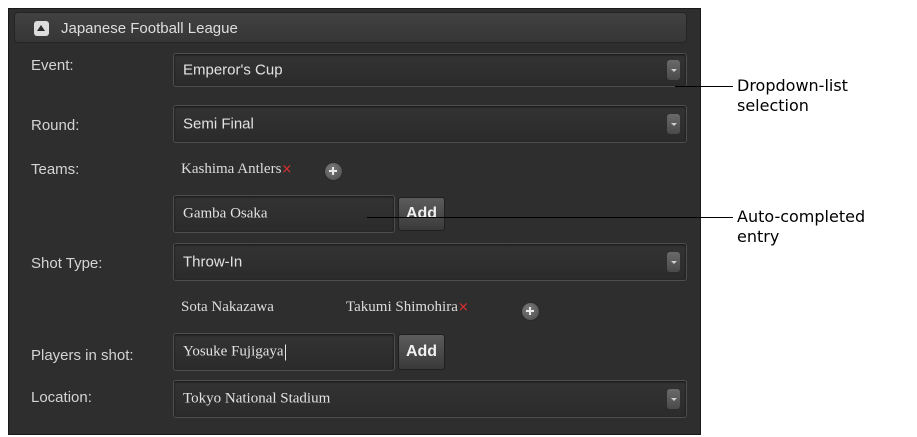 This screenshot has width=917, height=437. Describe the element at coordinates (801, 227) in the screenshot. I see `callout-autocomplete: Auto-completed entry` at that location.